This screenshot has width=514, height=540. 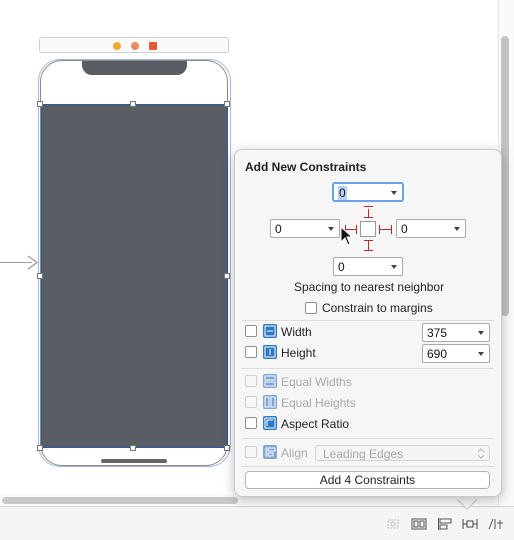 I want to click on resize-handle-bottom-left, so click(x=40, y=448).